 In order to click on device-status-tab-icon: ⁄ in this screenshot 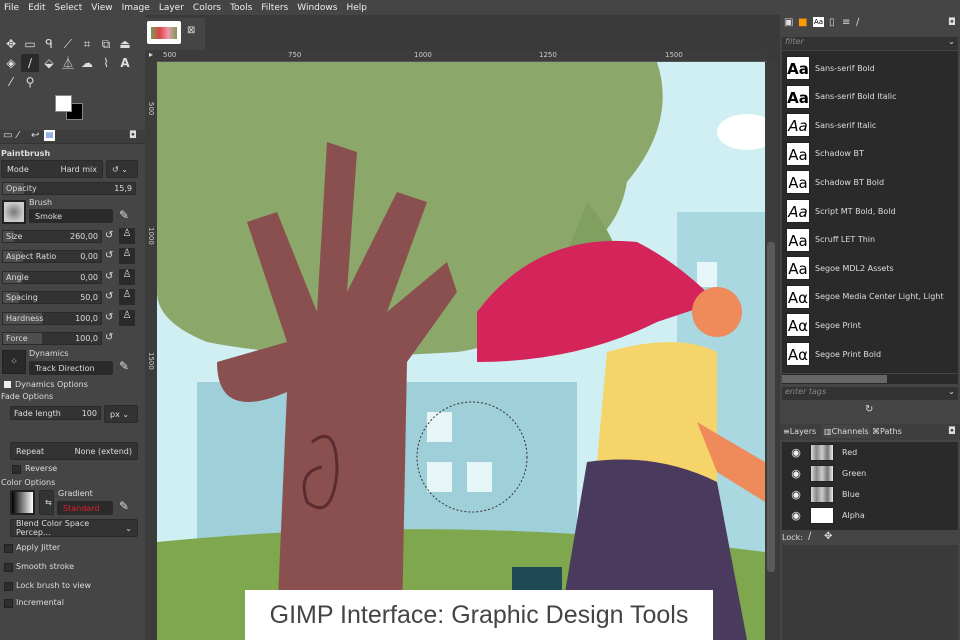, I will do `click(18, 135)`.